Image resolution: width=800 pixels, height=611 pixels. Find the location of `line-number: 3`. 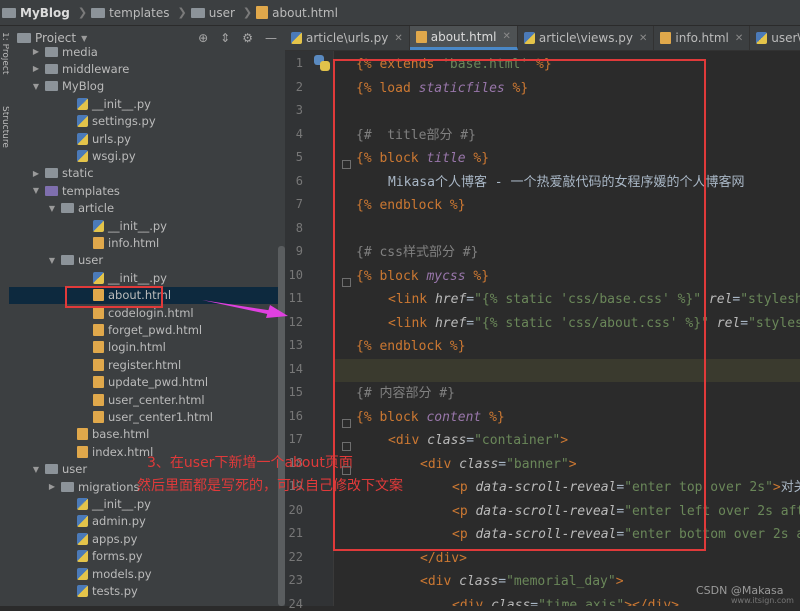

line-number: 3 is located at coordinates (299, 110).